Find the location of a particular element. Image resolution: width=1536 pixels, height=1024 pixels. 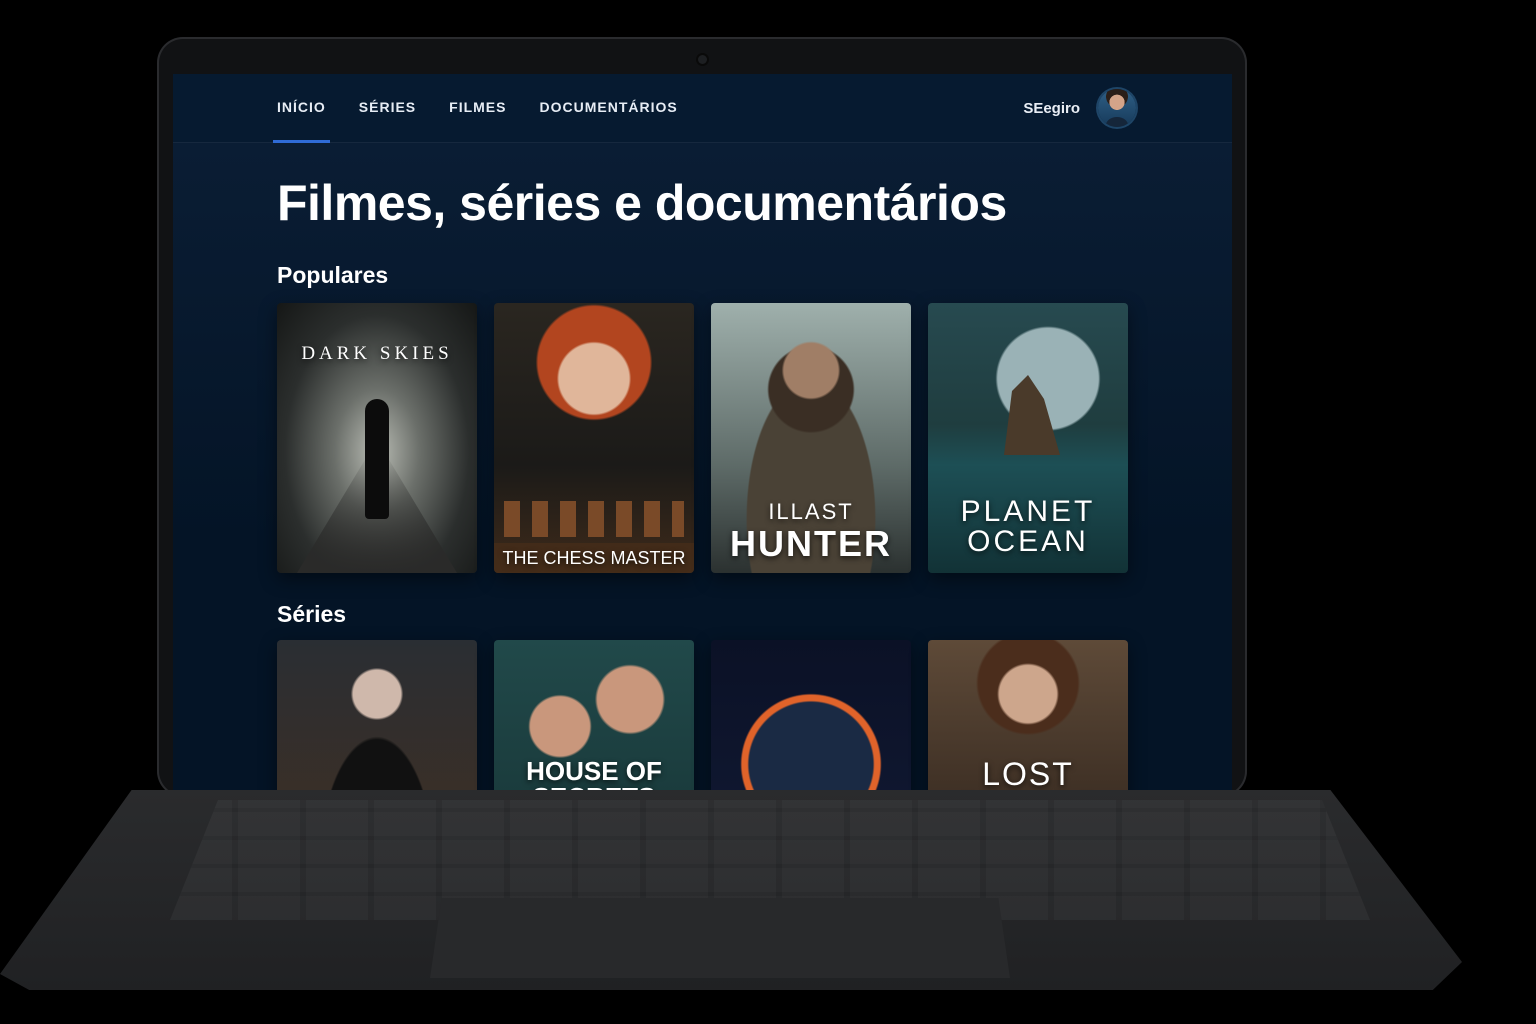

poster-planet-ocean: PLANET OCEAN is located at coordinates (1028, 438).